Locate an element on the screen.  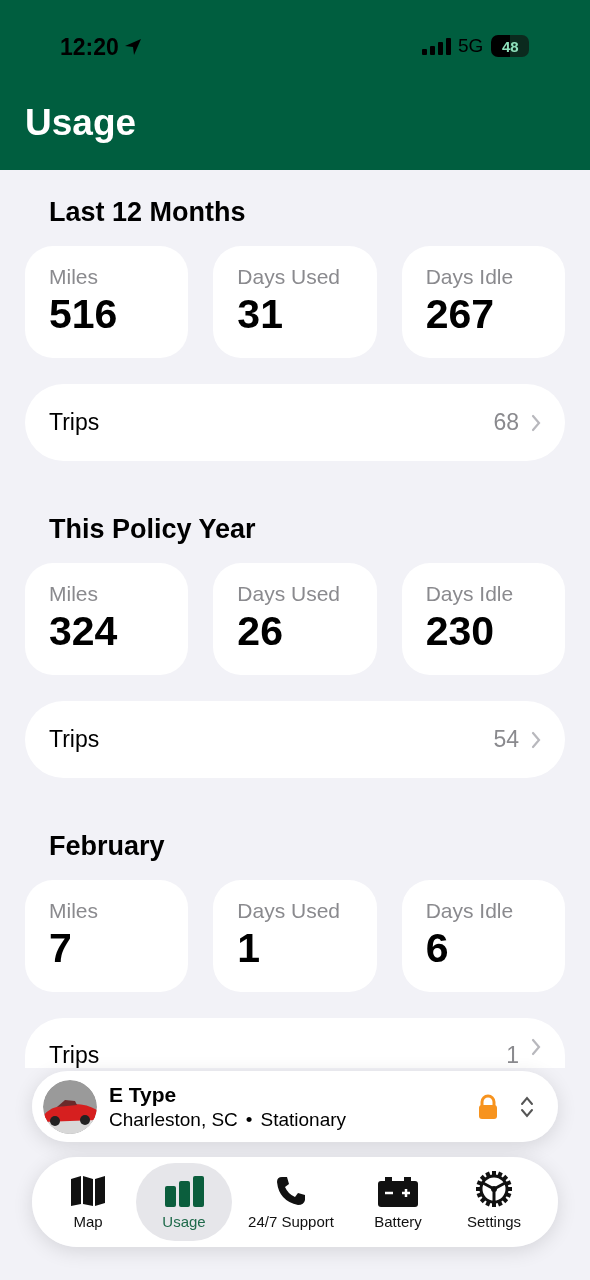
section-title: This Policy Year is located at coordinates (153, 529).